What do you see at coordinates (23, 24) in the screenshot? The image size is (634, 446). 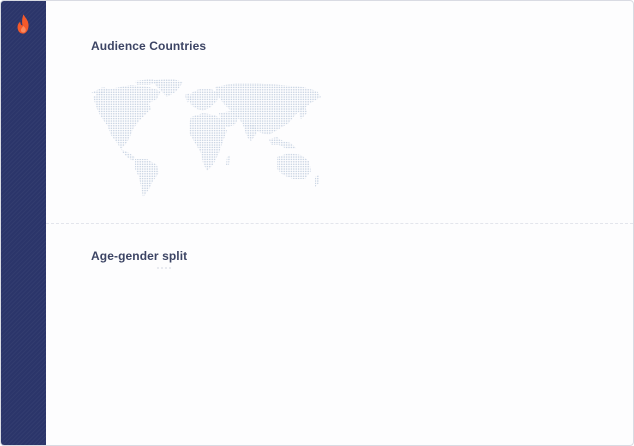 I see `flame-icon` at bounding box center [23, 24].